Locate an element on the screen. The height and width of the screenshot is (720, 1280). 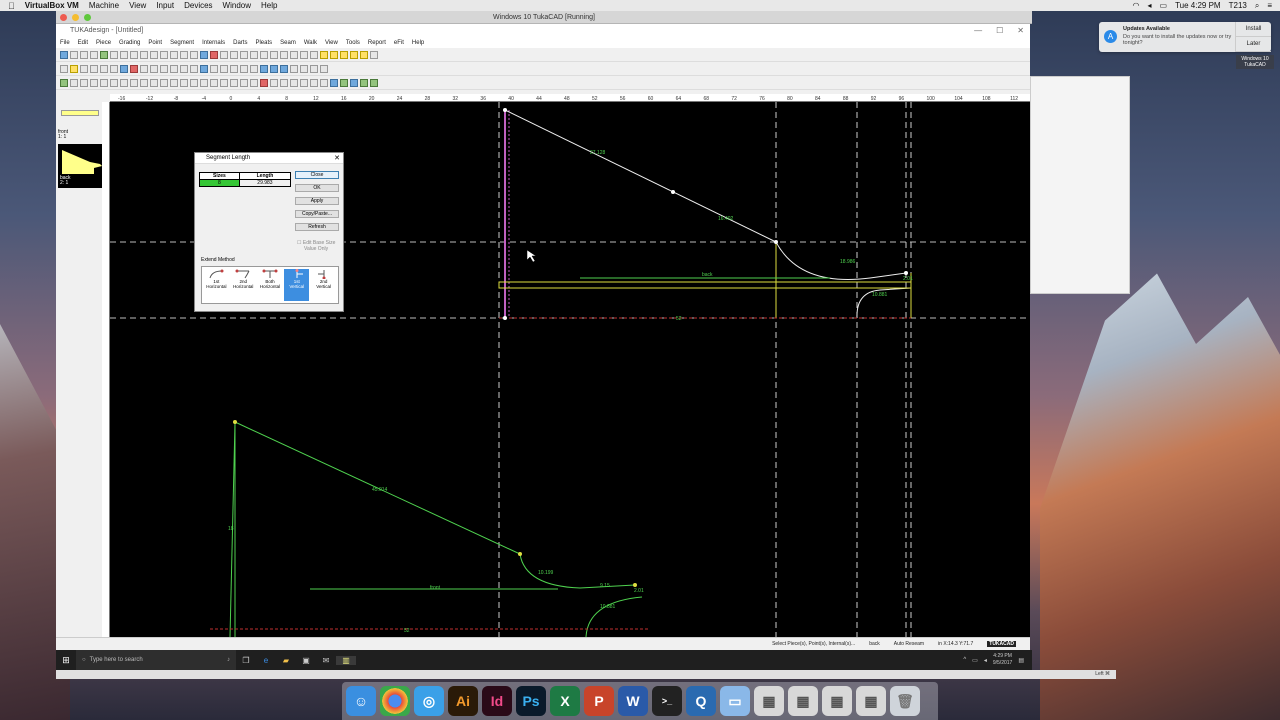
point-b2 is located at coordinates (776, 242).